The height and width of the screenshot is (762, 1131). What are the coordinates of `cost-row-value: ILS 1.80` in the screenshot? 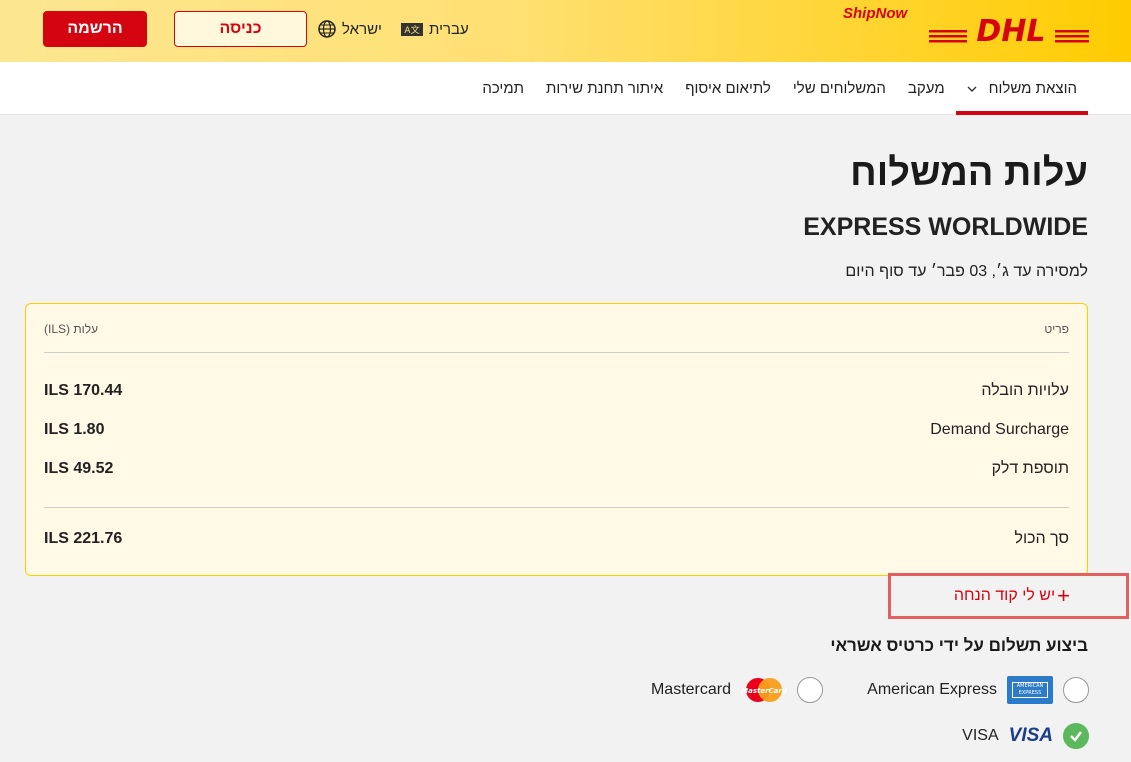 It's located at (74, 429).